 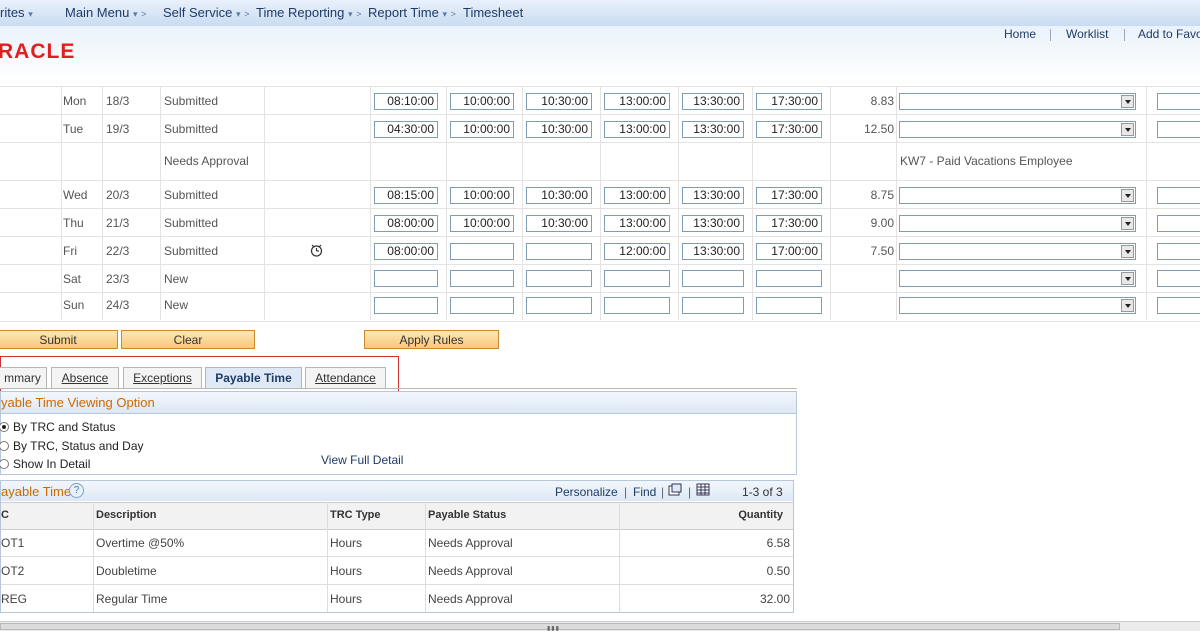 What do you see at coordinates (76, 490) in the screenshot?
I see `help-icon: ?` at bounding box center [76, 490].